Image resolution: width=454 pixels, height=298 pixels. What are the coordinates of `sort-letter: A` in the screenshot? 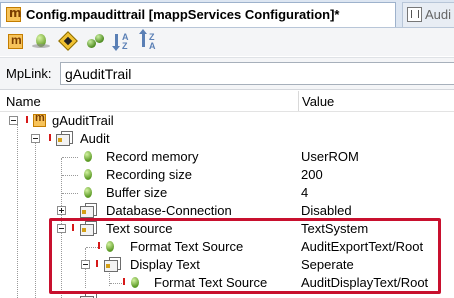 It's located at (152, 46).